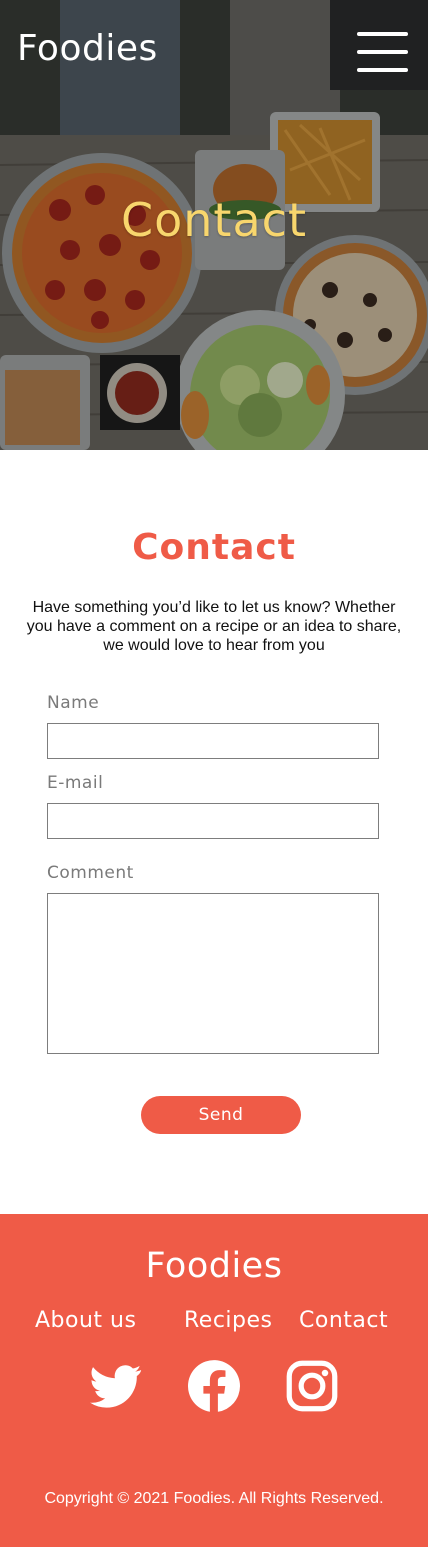 The height and width of the screenshot is (1547, 428). Describe the element at coordinates (213, 741) in the screenshot. I see `name-field` at that location.